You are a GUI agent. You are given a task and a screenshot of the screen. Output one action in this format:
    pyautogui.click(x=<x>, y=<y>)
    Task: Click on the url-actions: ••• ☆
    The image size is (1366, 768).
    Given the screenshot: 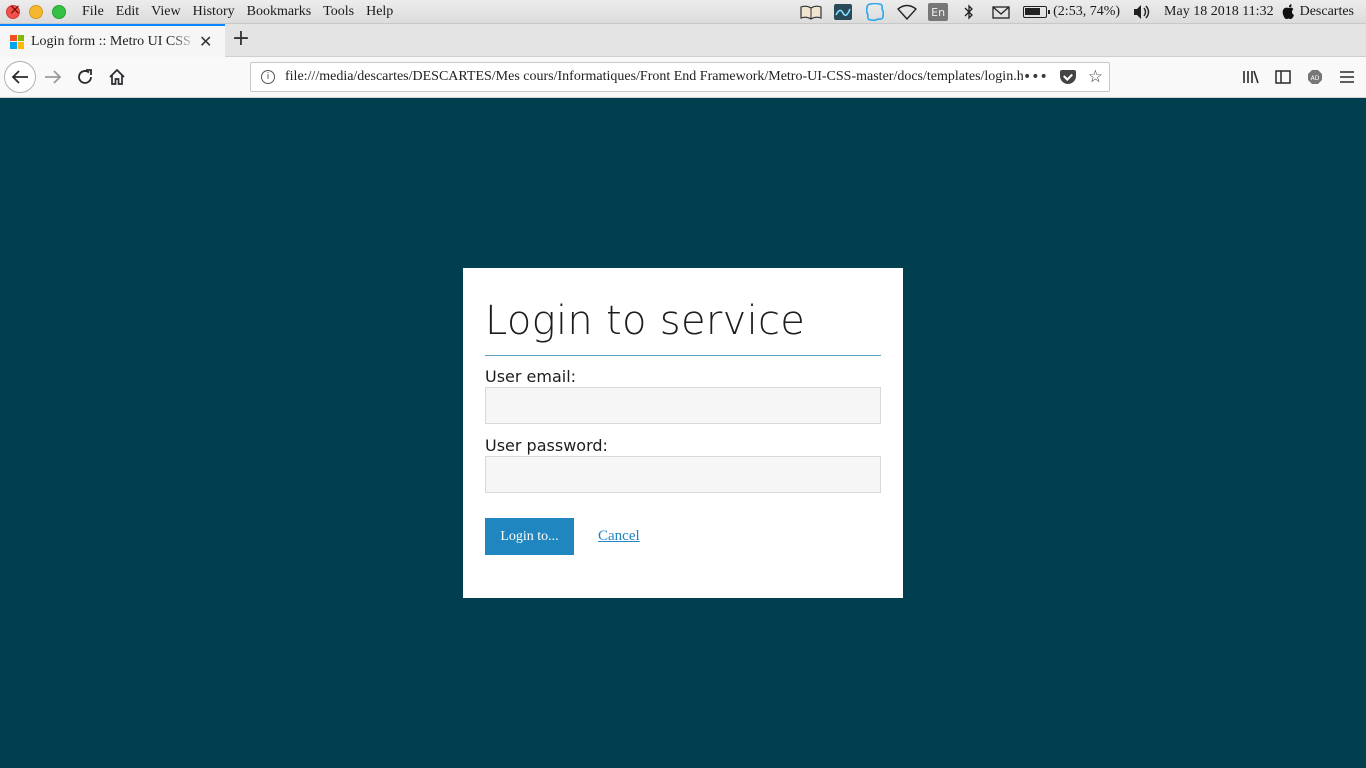 What is the action you would take?
    pyautogui.click(x=1063, y=77)
    